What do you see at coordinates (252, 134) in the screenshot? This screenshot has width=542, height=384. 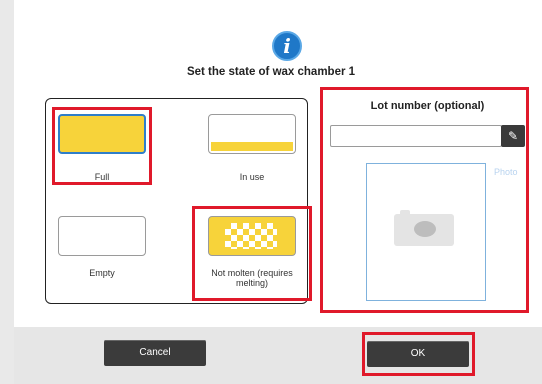 I see `in-use-state-swatch` at bounding box center [252, 134].